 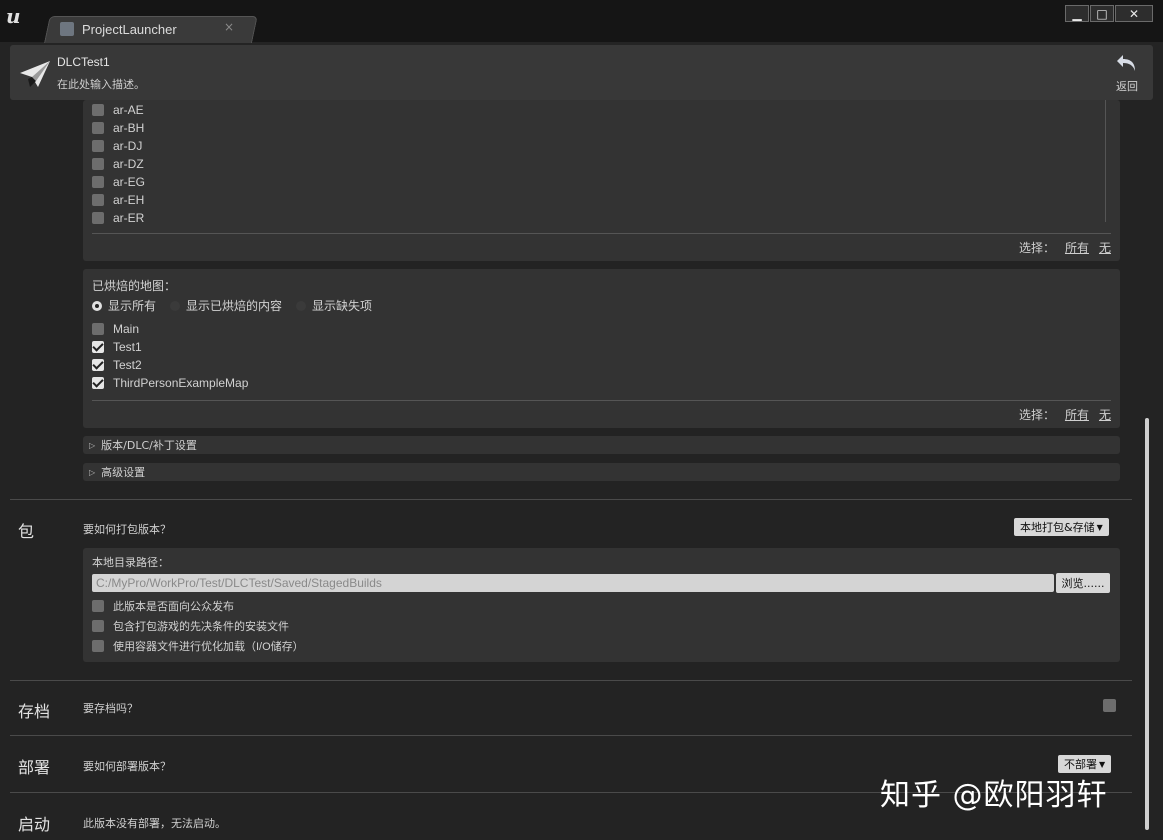 What do you see at coordinates (132, 306) in the screenshot?
I see `radio-label: 显示所有` at bounding box center [132, 306].